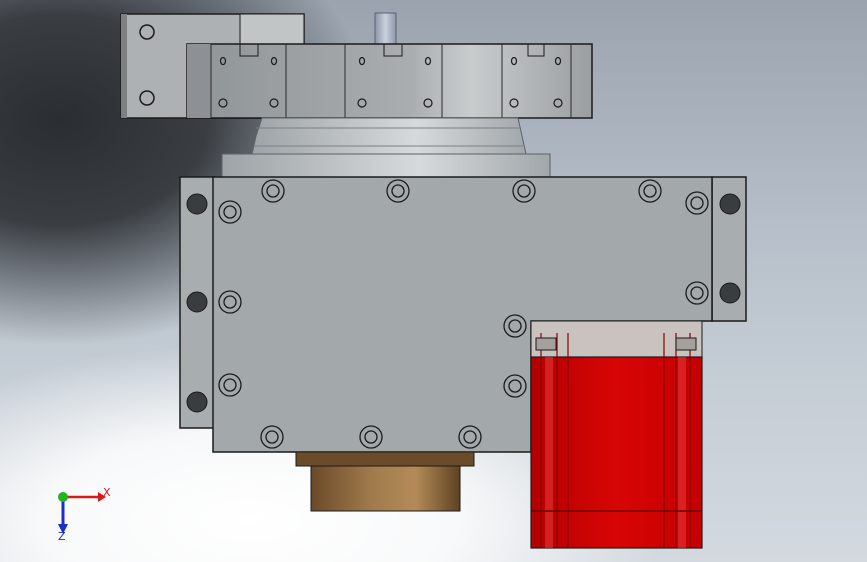 The width and height of the screenshot is (867, 562). I want to click on clamp-block, so click(389, 81).